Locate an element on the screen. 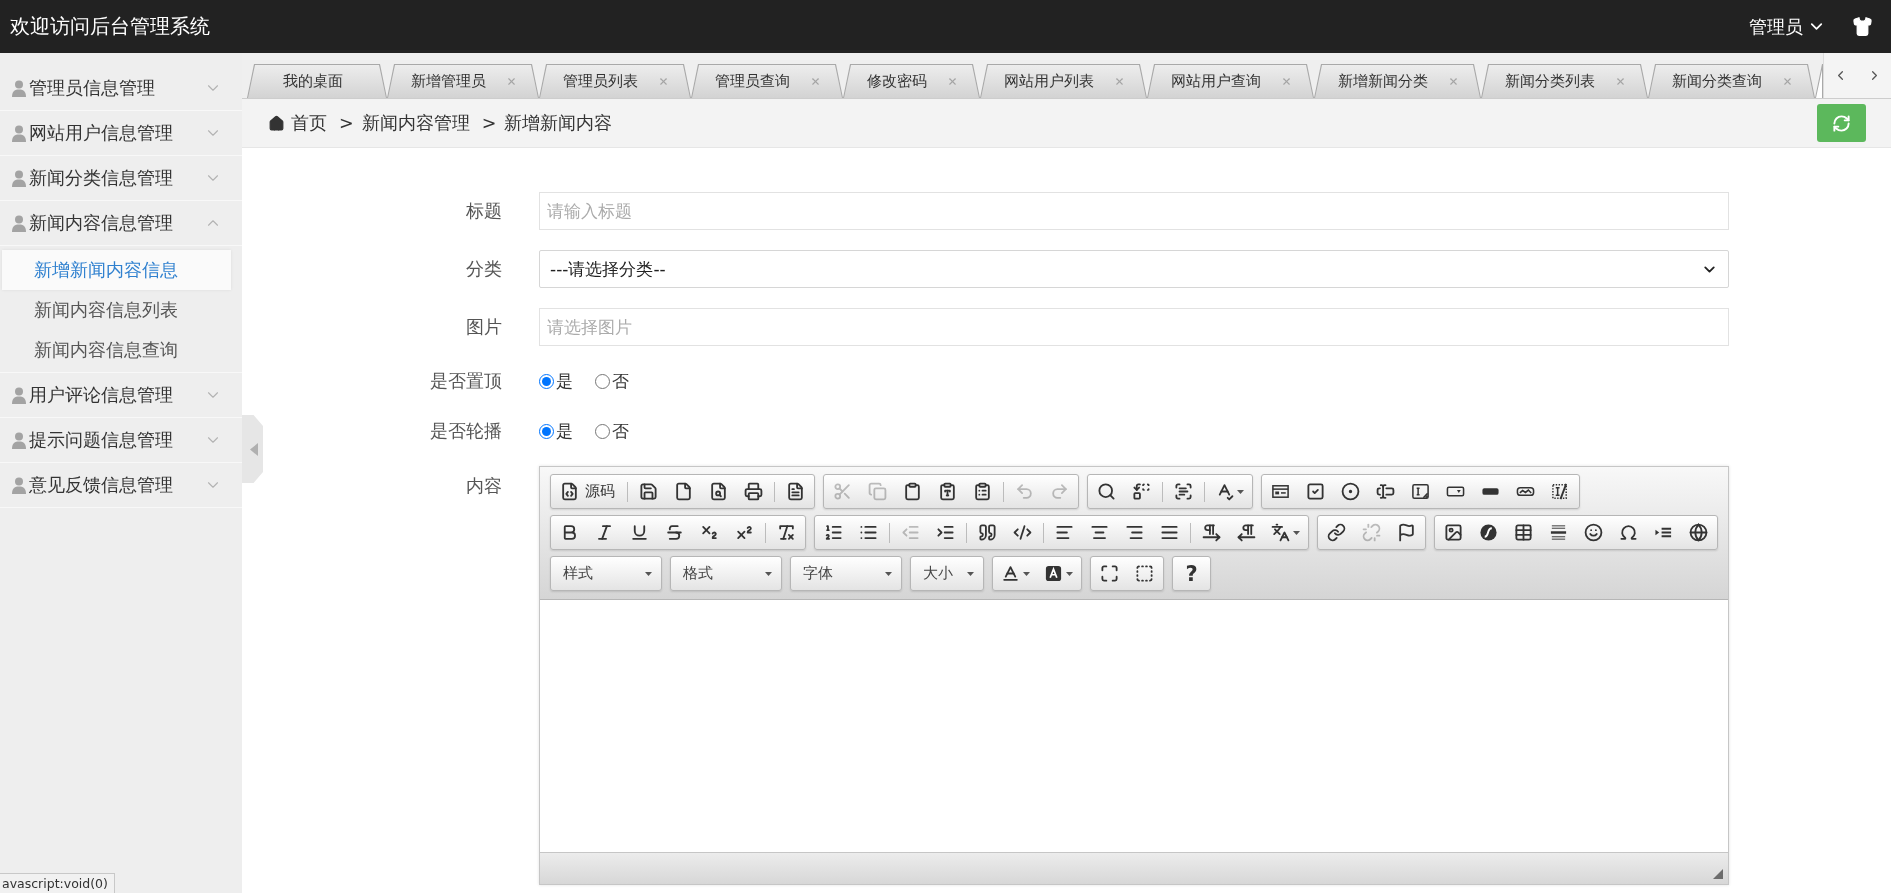 The image size is (1891, 893). toolbar-dropdown: 样式 is located at coordinates (606, 573).